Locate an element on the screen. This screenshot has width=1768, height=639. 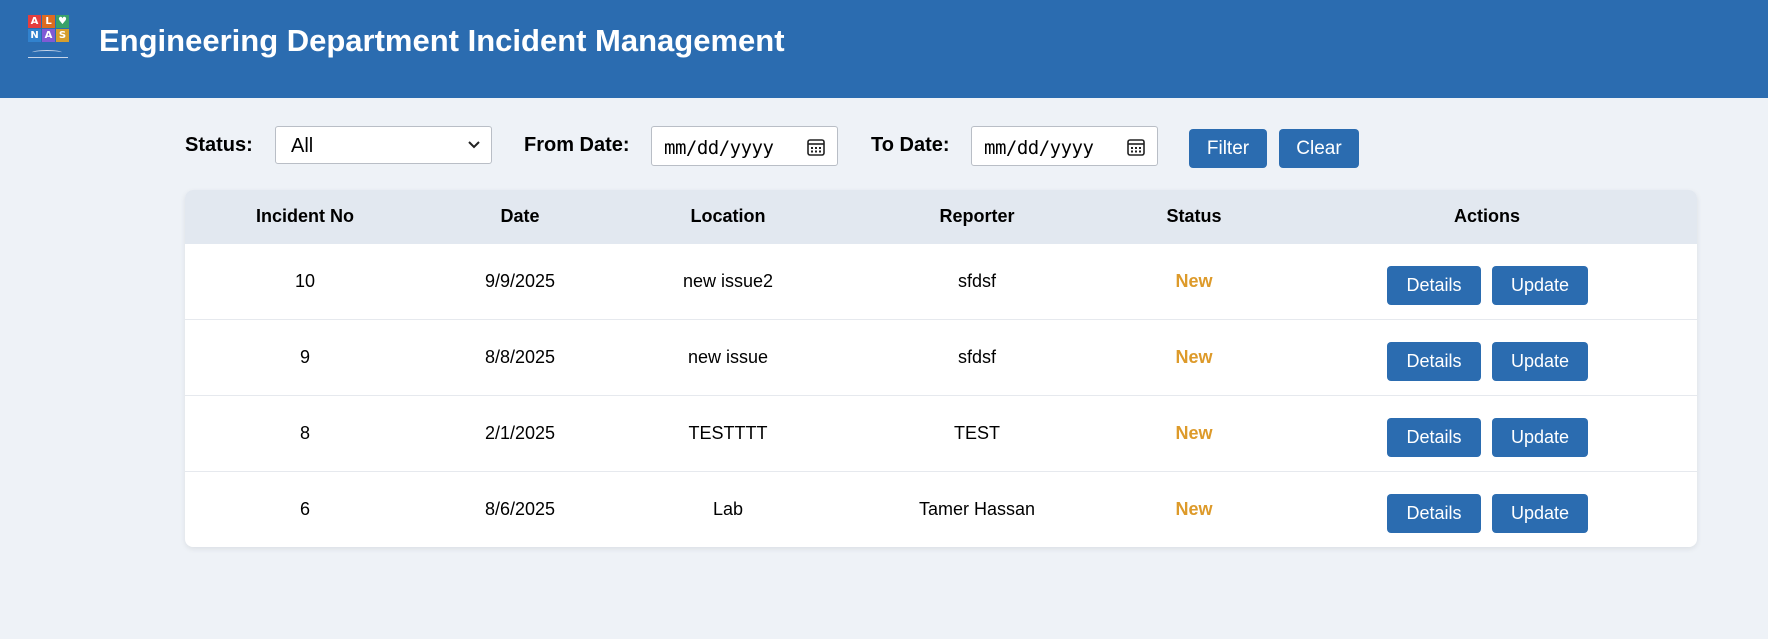
to-date-input: mm/dd/yyyy is located at coordinates (1064, 146).